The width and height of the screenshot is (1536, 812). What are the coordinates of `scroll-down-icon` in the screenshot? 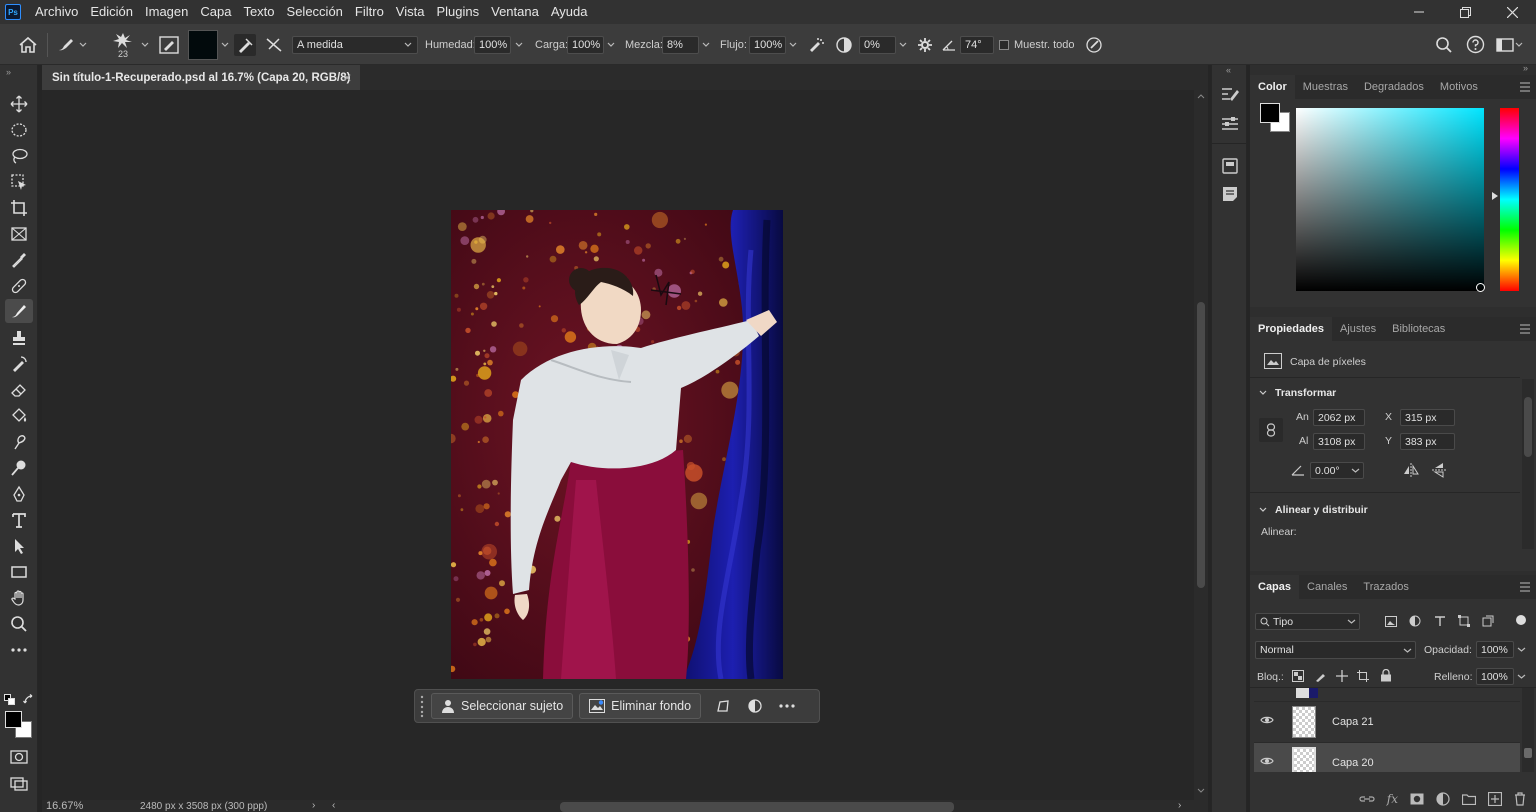 It's located at (1201, 791).